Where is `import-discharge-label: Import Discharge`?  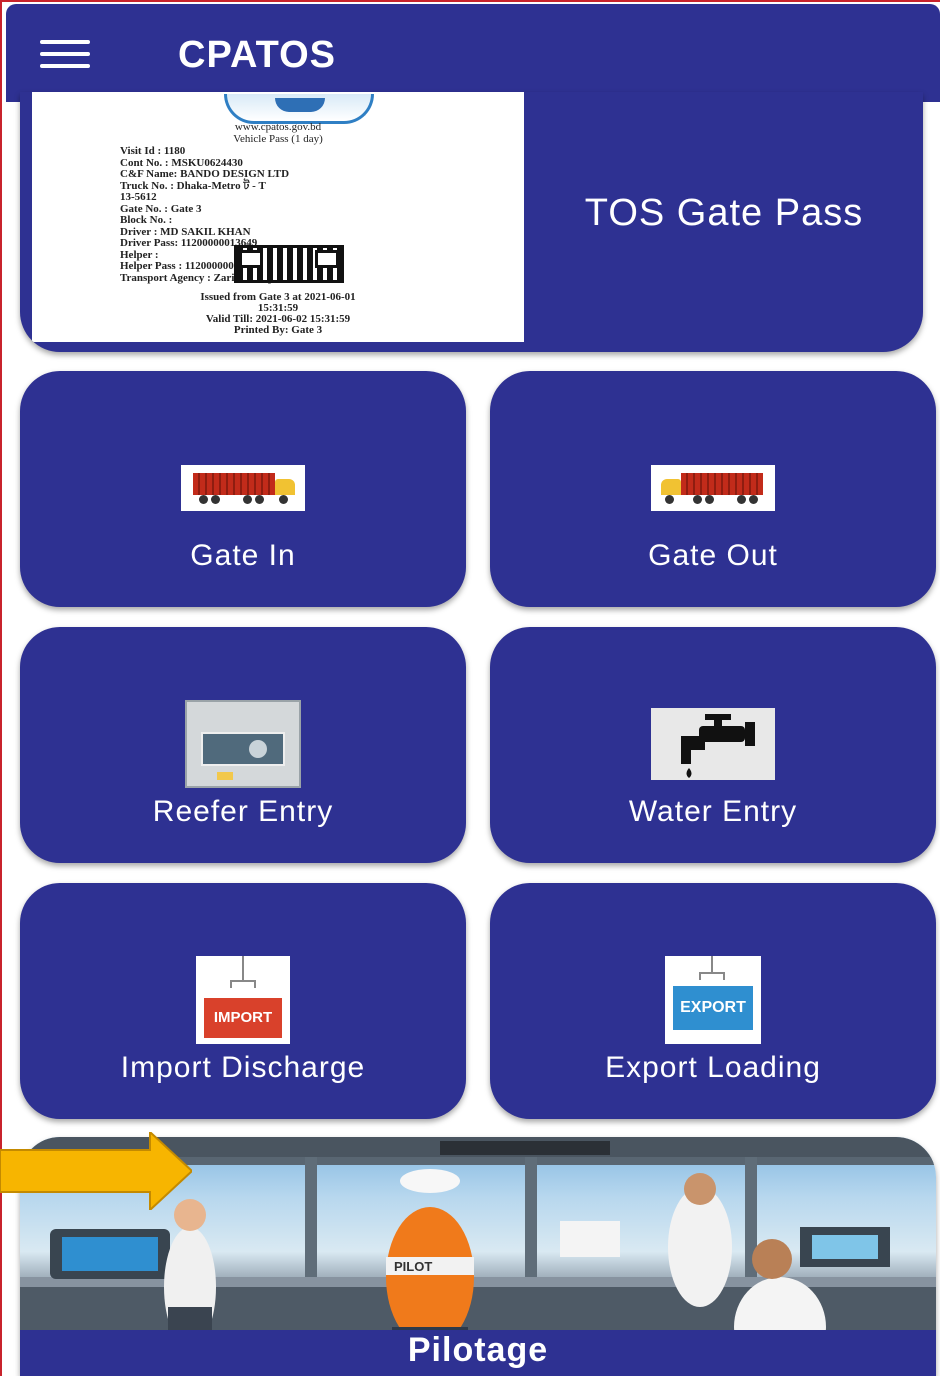
import-discharge-label: Import Discharge is located at coordinates (243, 1067).